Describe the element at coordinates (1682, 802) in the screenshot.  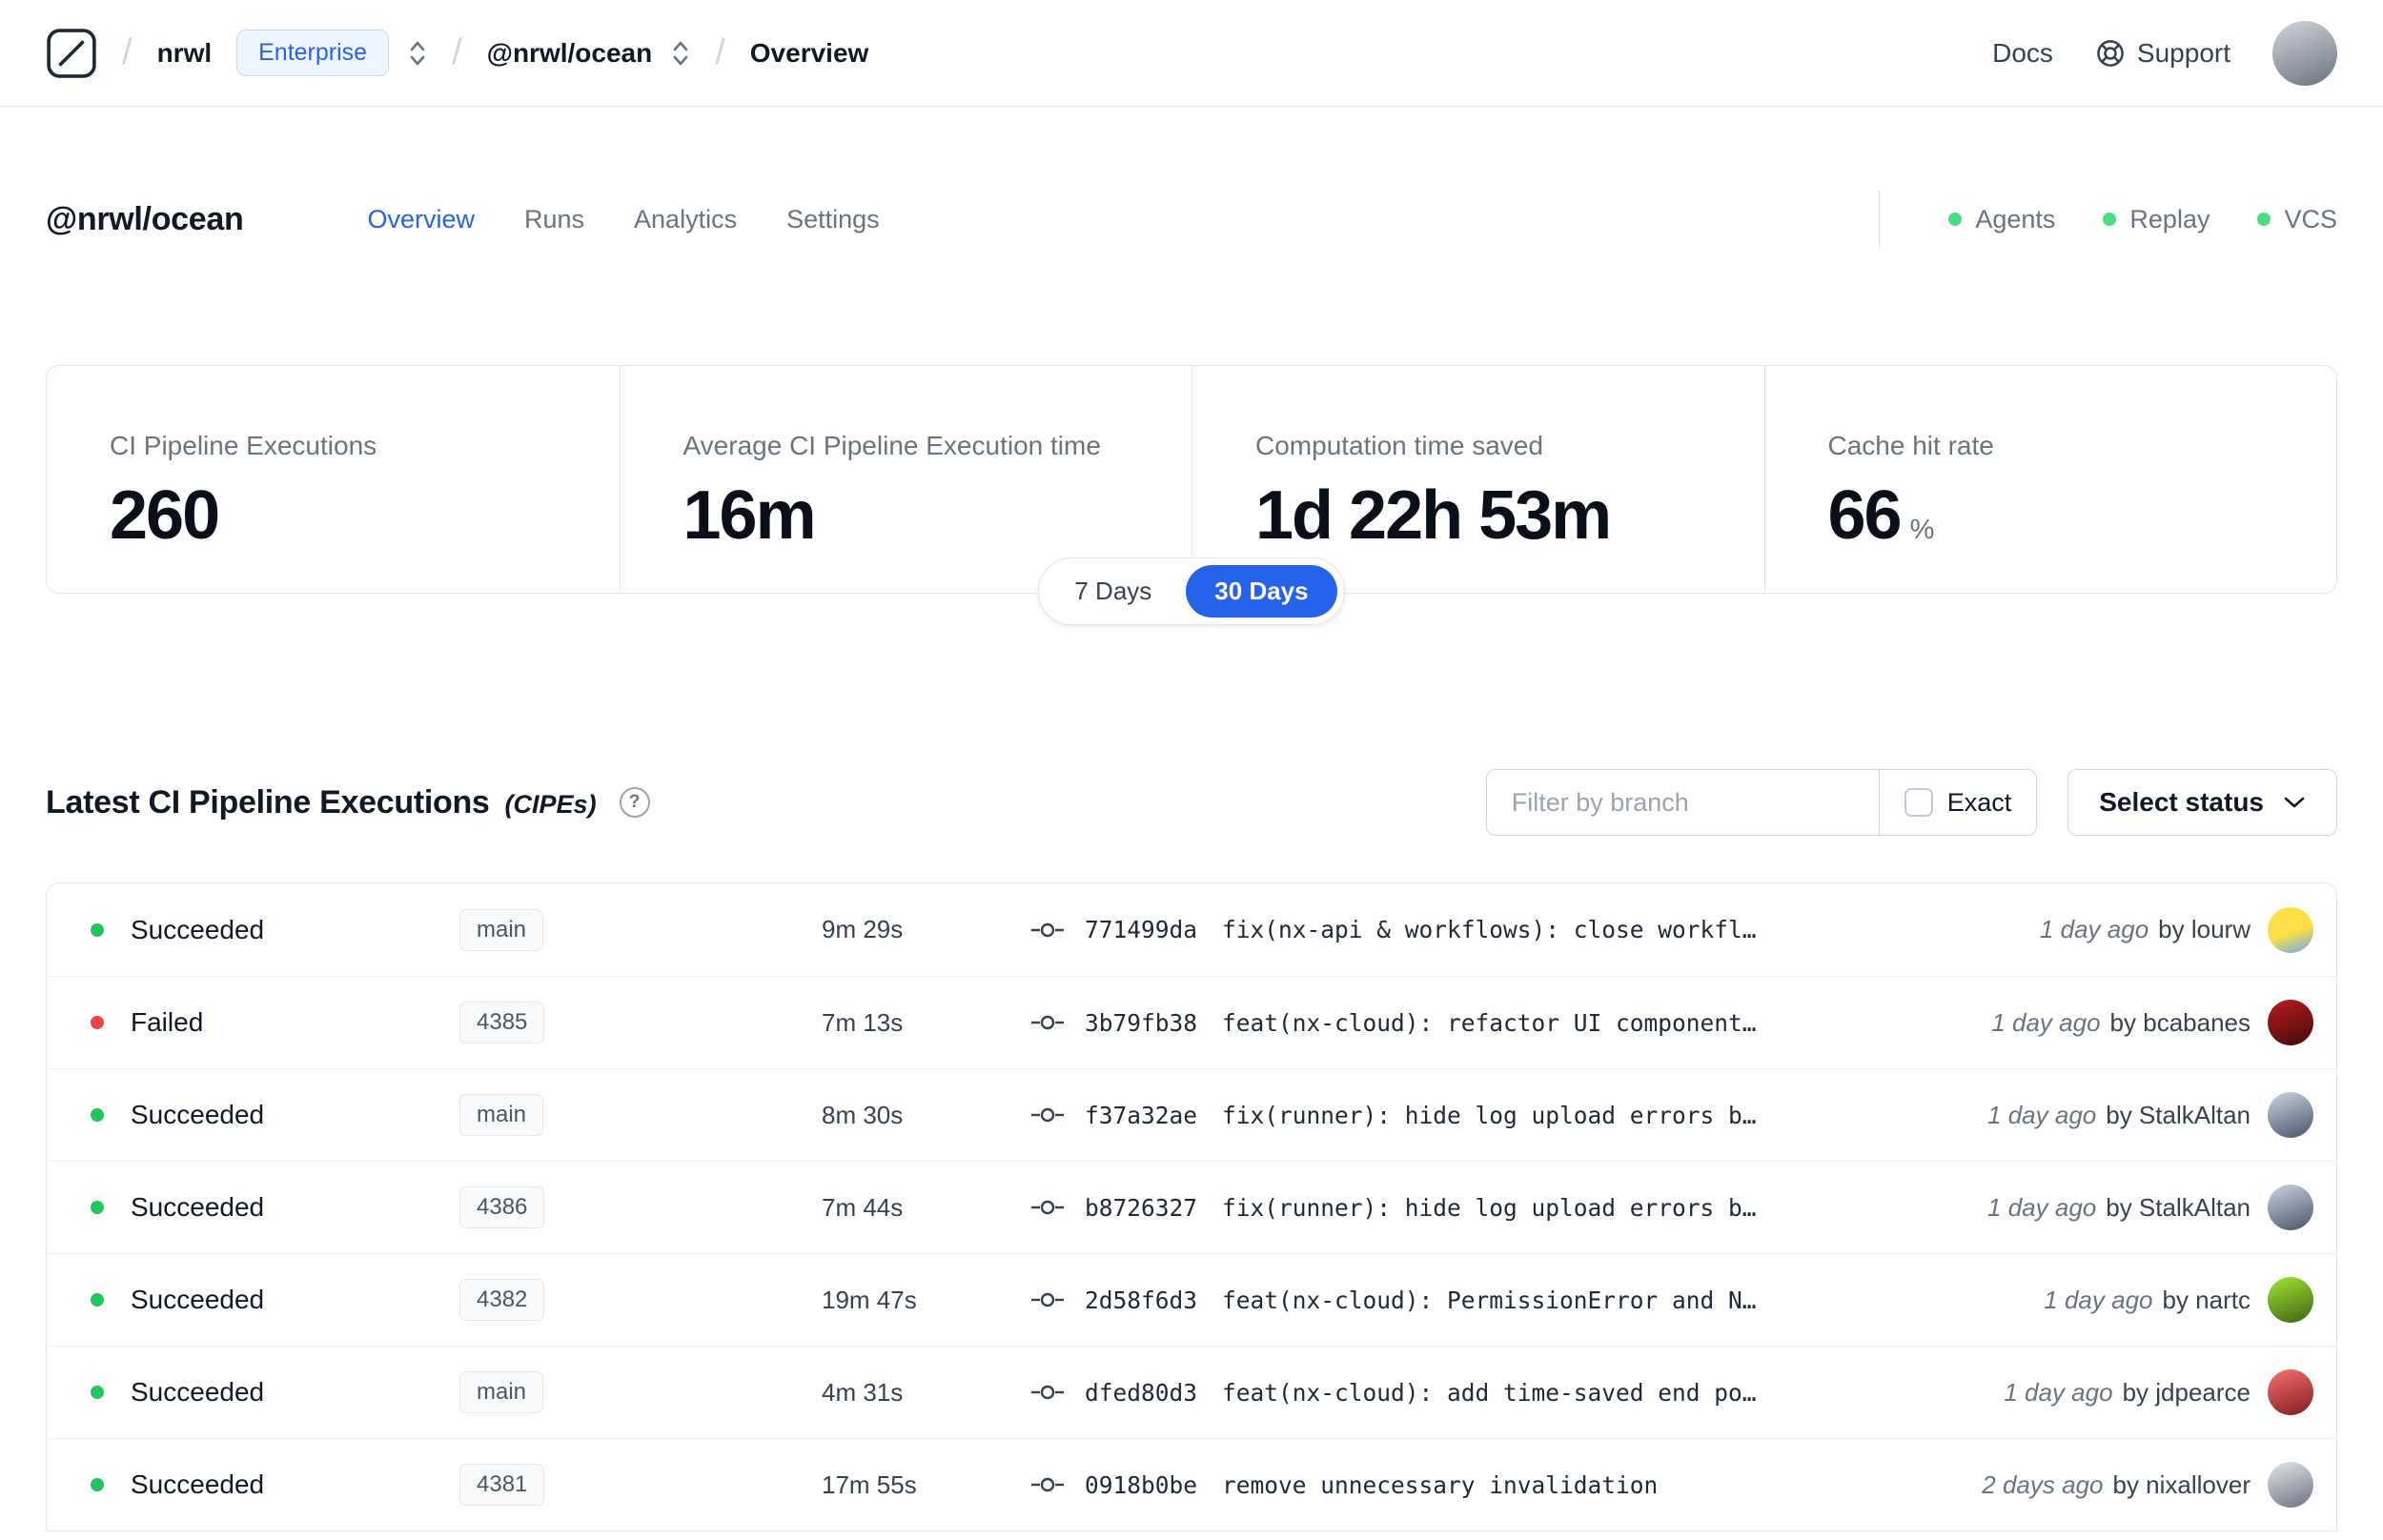
I see `branch-filter-input` at that location.